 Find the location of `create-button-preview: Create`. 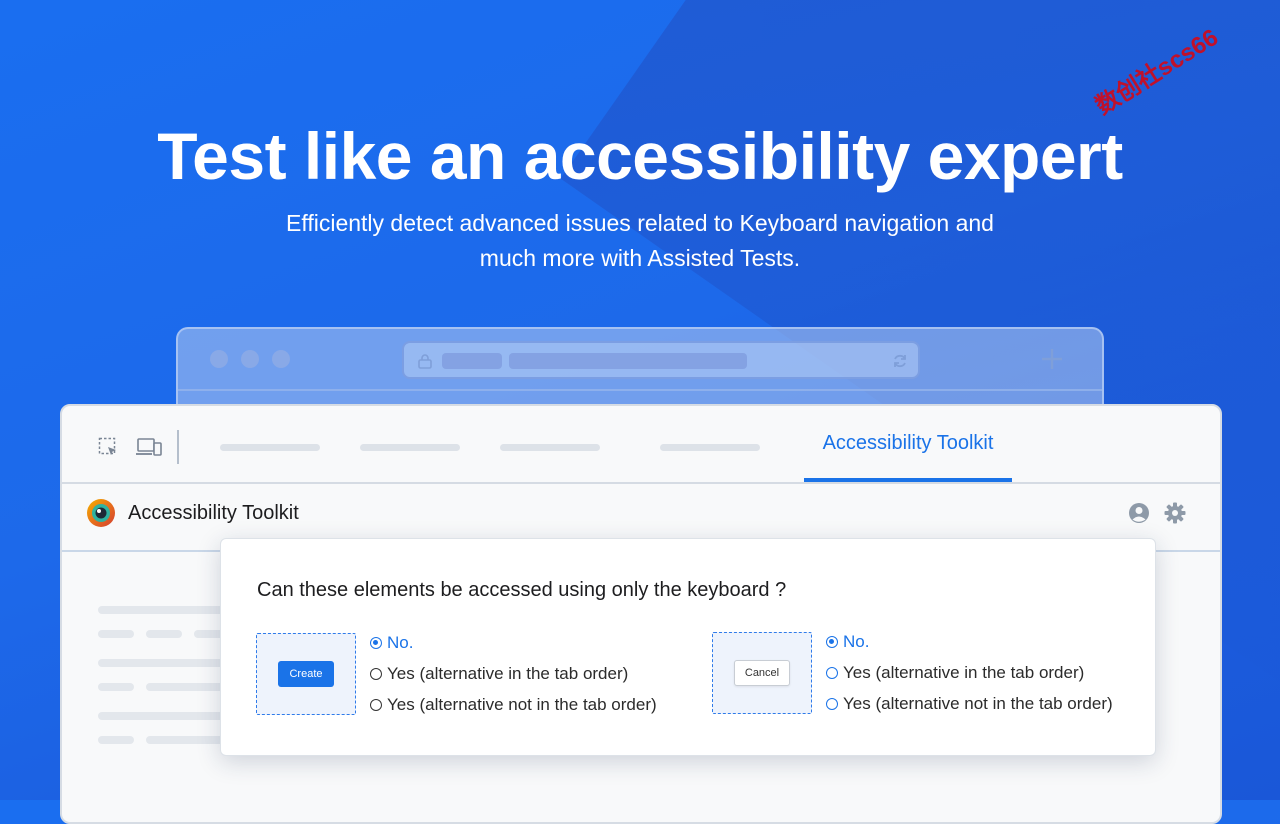

create-button-preview: Create is located at coordinates (306, 674).